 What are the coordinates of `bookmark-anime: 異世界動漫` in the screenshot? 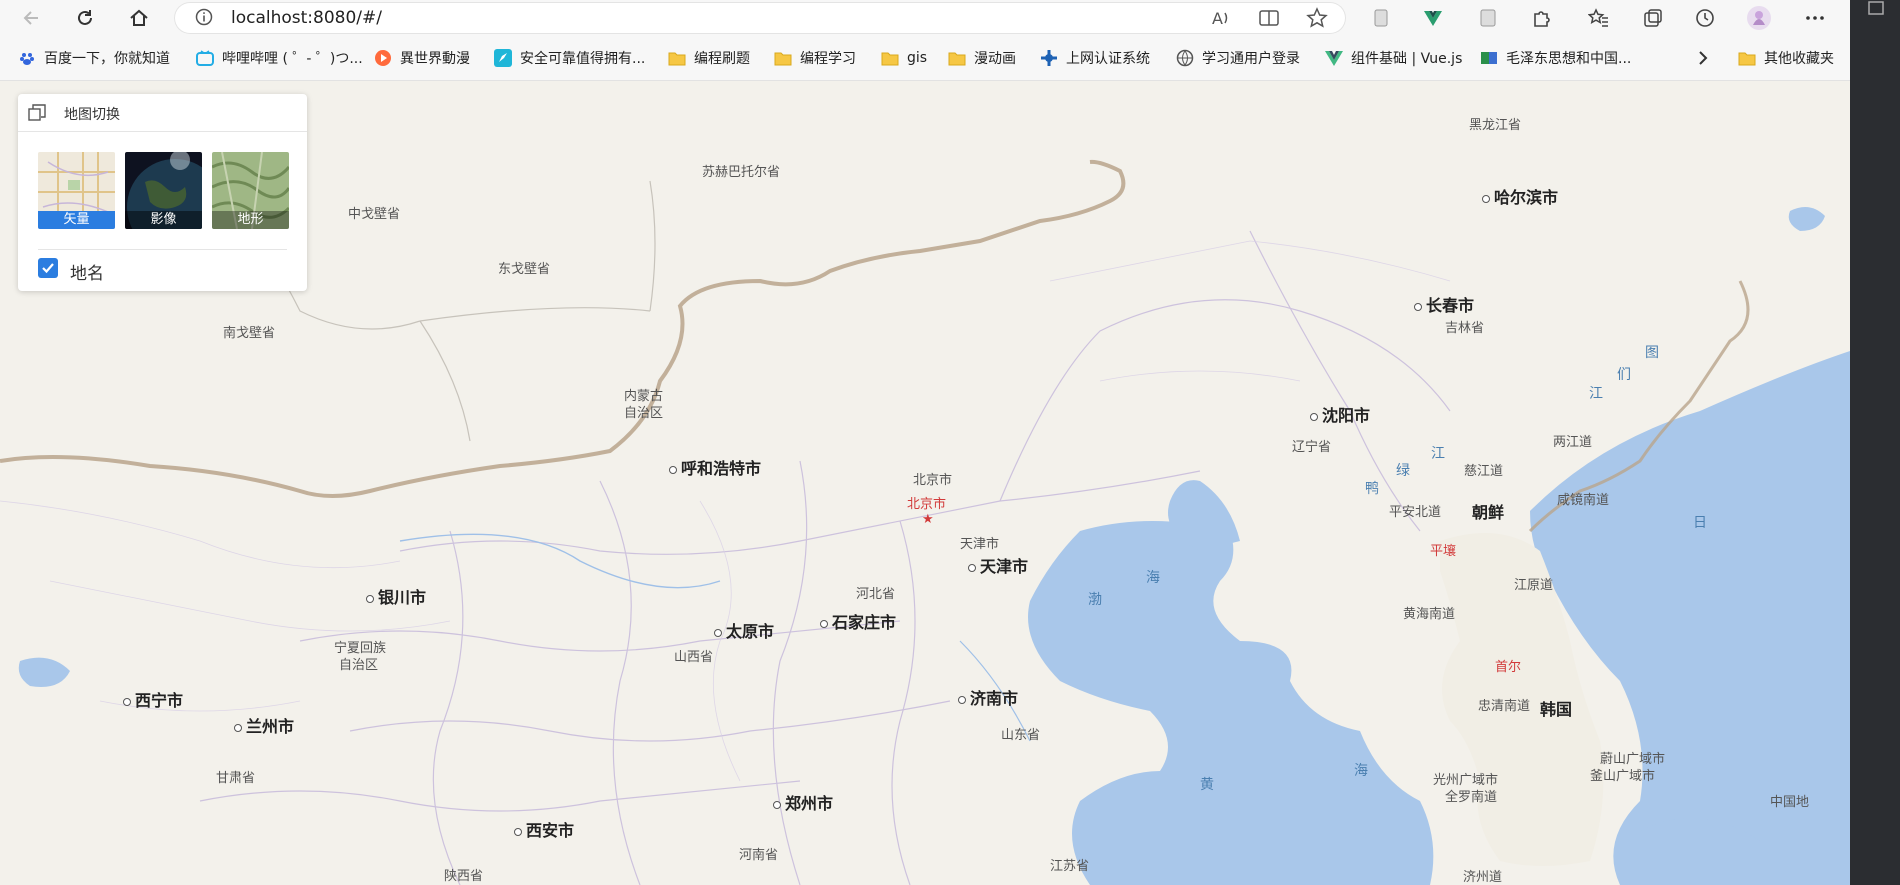 It's located at (422, 58).